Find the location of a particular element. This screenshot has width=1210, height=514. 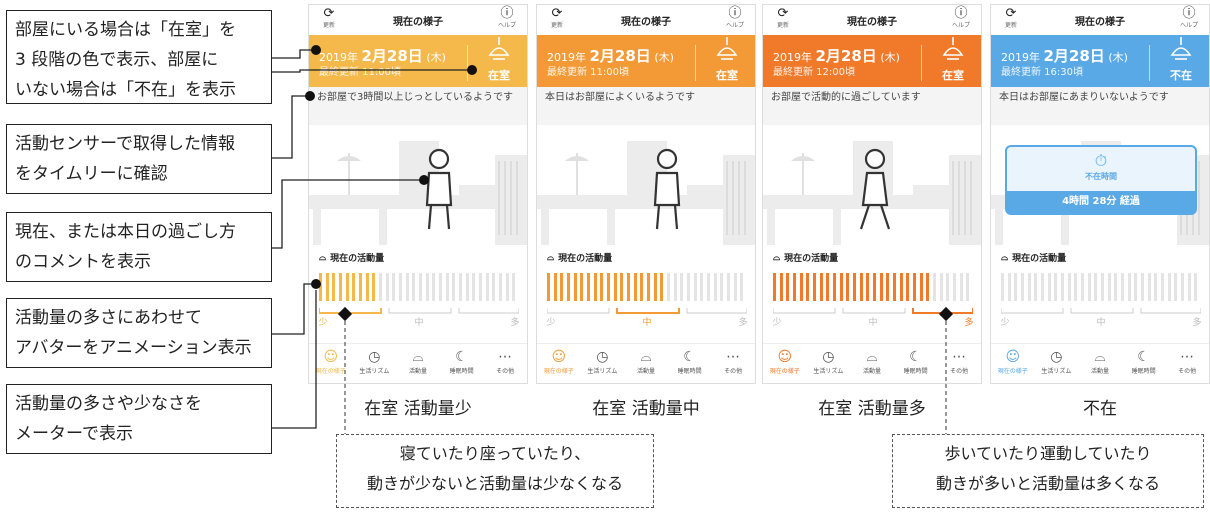

callout-avatar: 活動量の多さにあわせて アバターをアニメーション表示 is located at coordinates (139, 333).